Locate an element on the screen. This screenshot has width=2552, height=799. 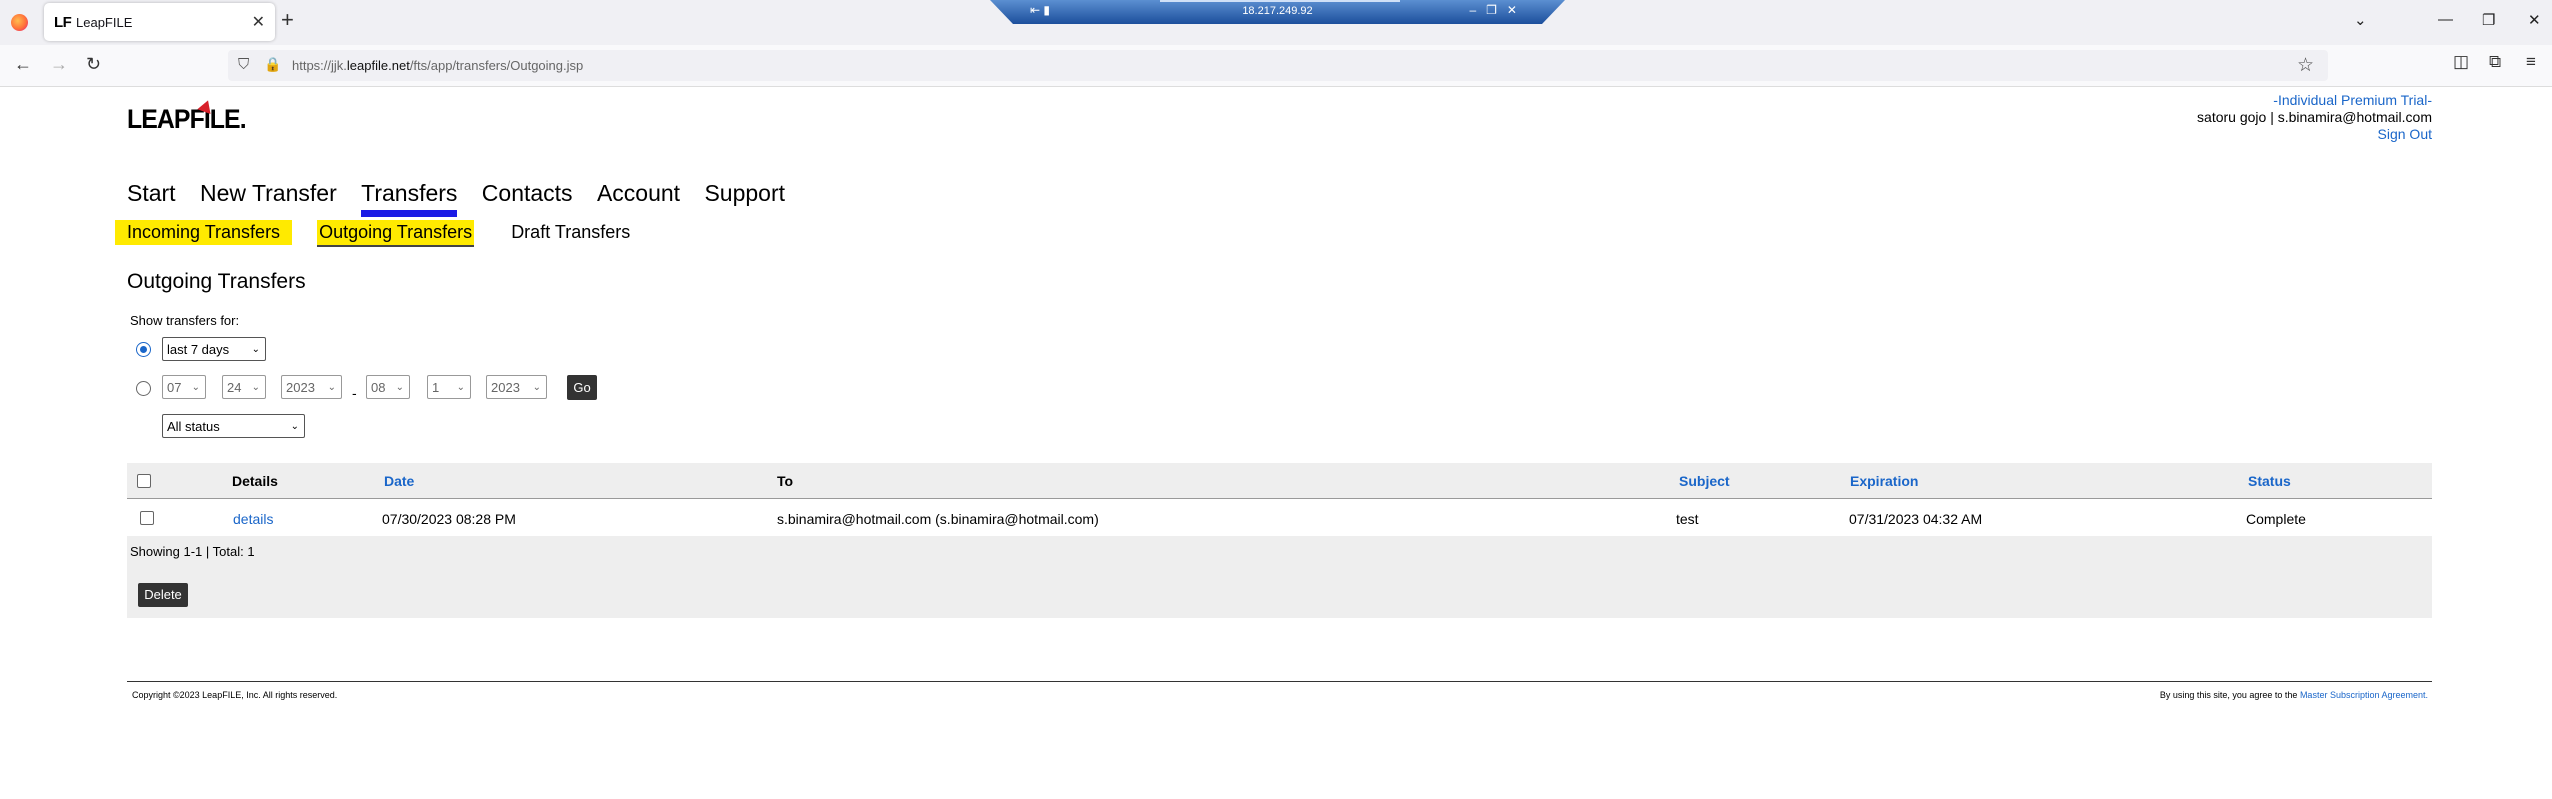
agreement-prefix: By using this site, you agree to the is located at coordinates (2229, 695).